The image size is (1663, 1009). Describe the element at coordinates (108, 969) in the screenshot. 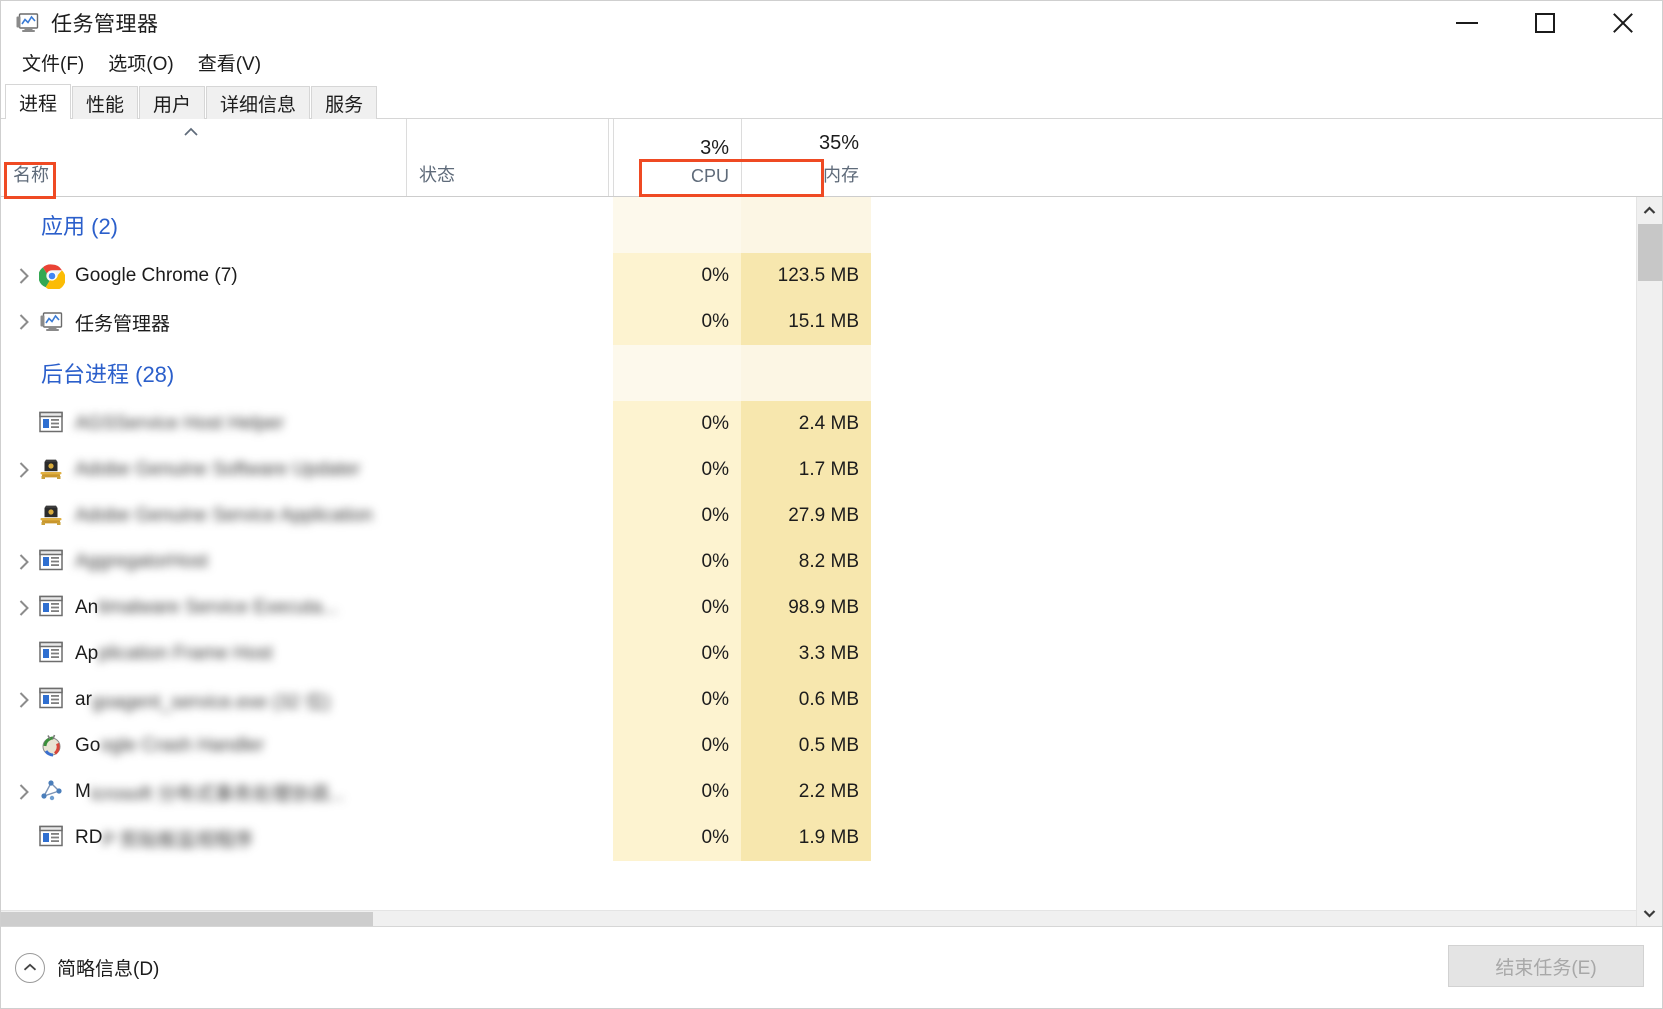

I see `fewer-details-label: 简略信息(D)` at that location.